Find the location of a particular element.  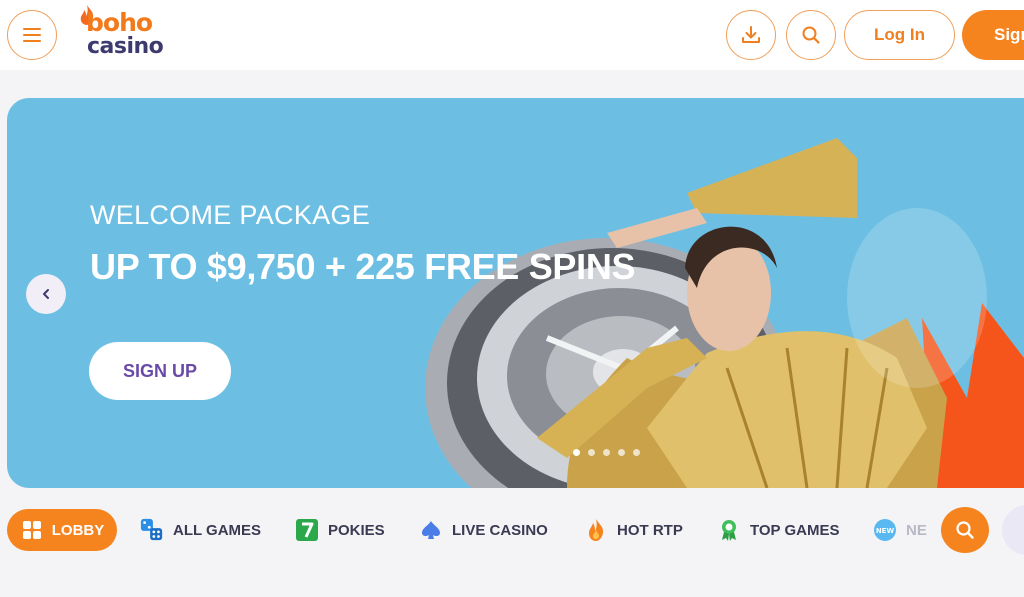

download-icon is located at coordinates (751, 34).